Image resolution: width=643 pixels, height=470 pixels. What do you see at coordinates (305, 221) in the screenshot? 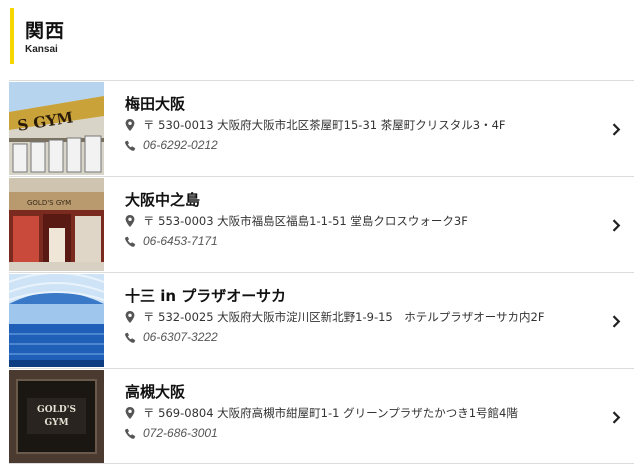
I see `gym-address: 〒 553-0003 大阪市福島区福島1-1-51 堂島クロスウォーク3F` at bounding box center [305, 221].